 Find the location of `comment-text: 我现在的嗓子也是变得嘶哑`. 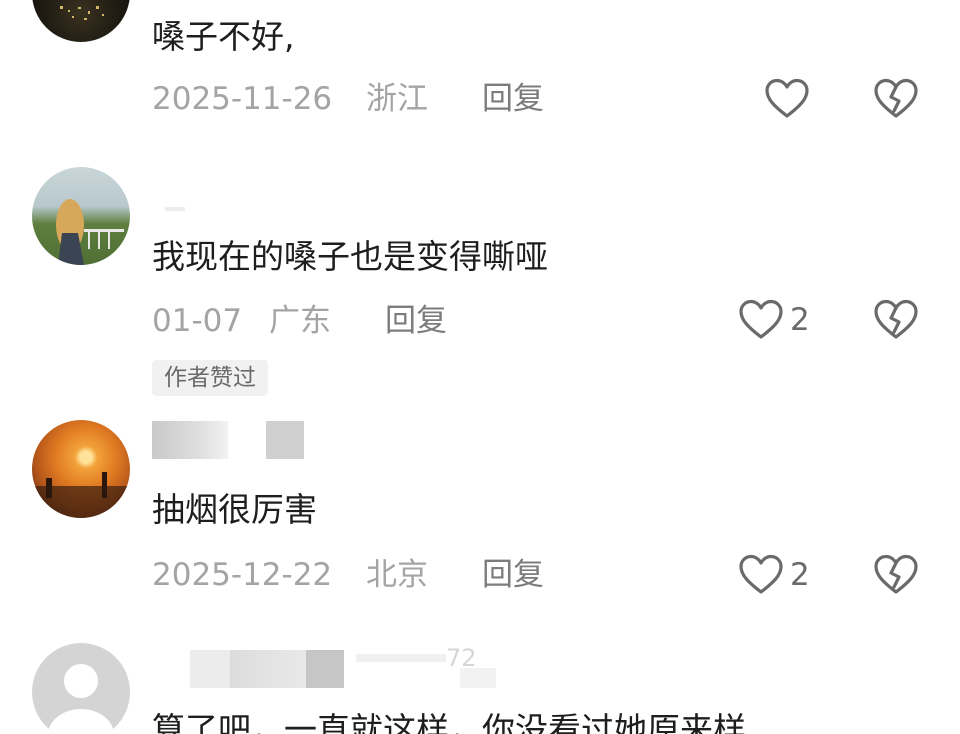

comment-text: 我现在的嗓子也是变得嘶哑 is located at coordinates (350, 256).